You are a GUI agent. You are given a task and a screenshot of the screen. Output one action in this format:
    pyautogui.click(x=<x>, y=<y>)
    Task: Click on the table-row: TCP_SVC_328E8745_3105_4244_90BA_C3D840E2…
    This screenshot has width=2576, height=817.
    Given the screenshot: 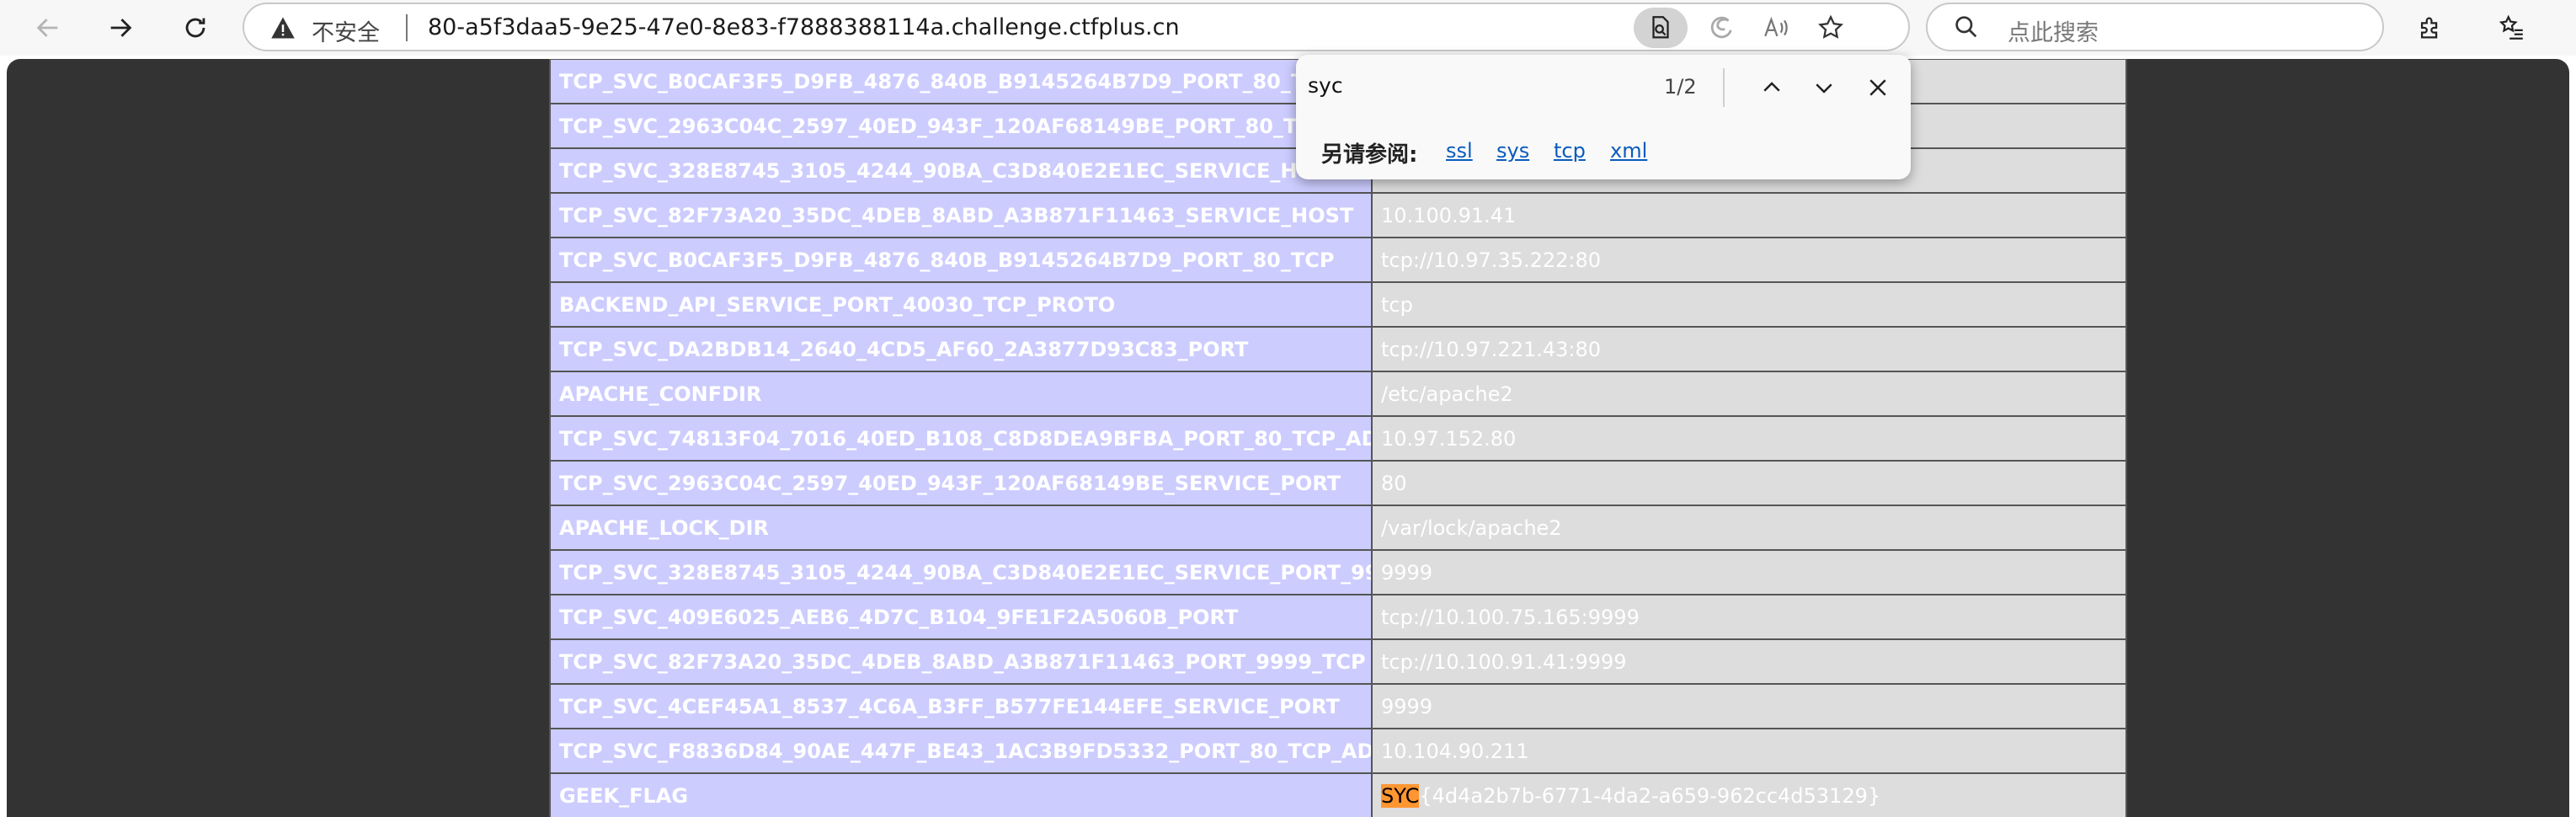 What is the action you would take?
    pyautogui.click(x=1338, y=572)
    